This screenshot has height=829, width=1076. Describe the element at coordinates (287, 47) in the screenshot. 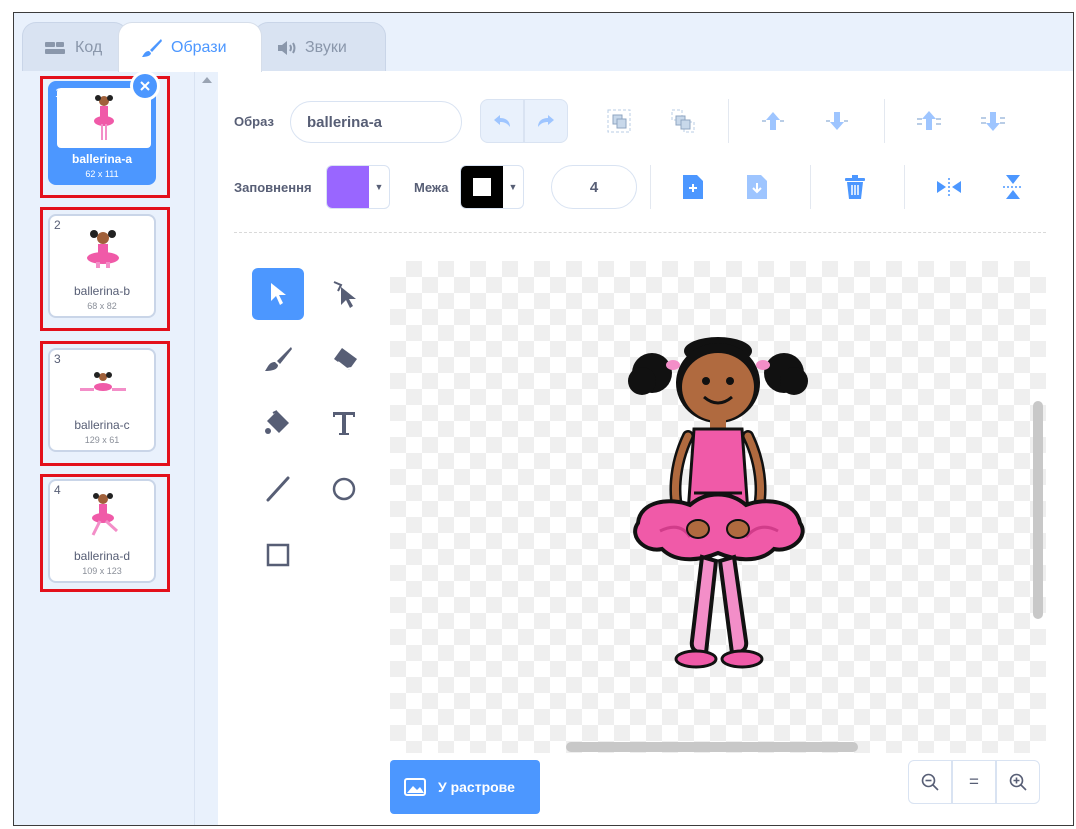

I see `speaker-icon` at that location.